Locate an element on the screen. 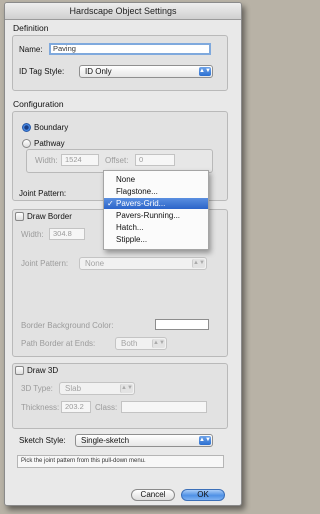 This screenshot has height=514, width=320. joint-pattern-label: Joint Pattern: is located at coordinates (43, 193).